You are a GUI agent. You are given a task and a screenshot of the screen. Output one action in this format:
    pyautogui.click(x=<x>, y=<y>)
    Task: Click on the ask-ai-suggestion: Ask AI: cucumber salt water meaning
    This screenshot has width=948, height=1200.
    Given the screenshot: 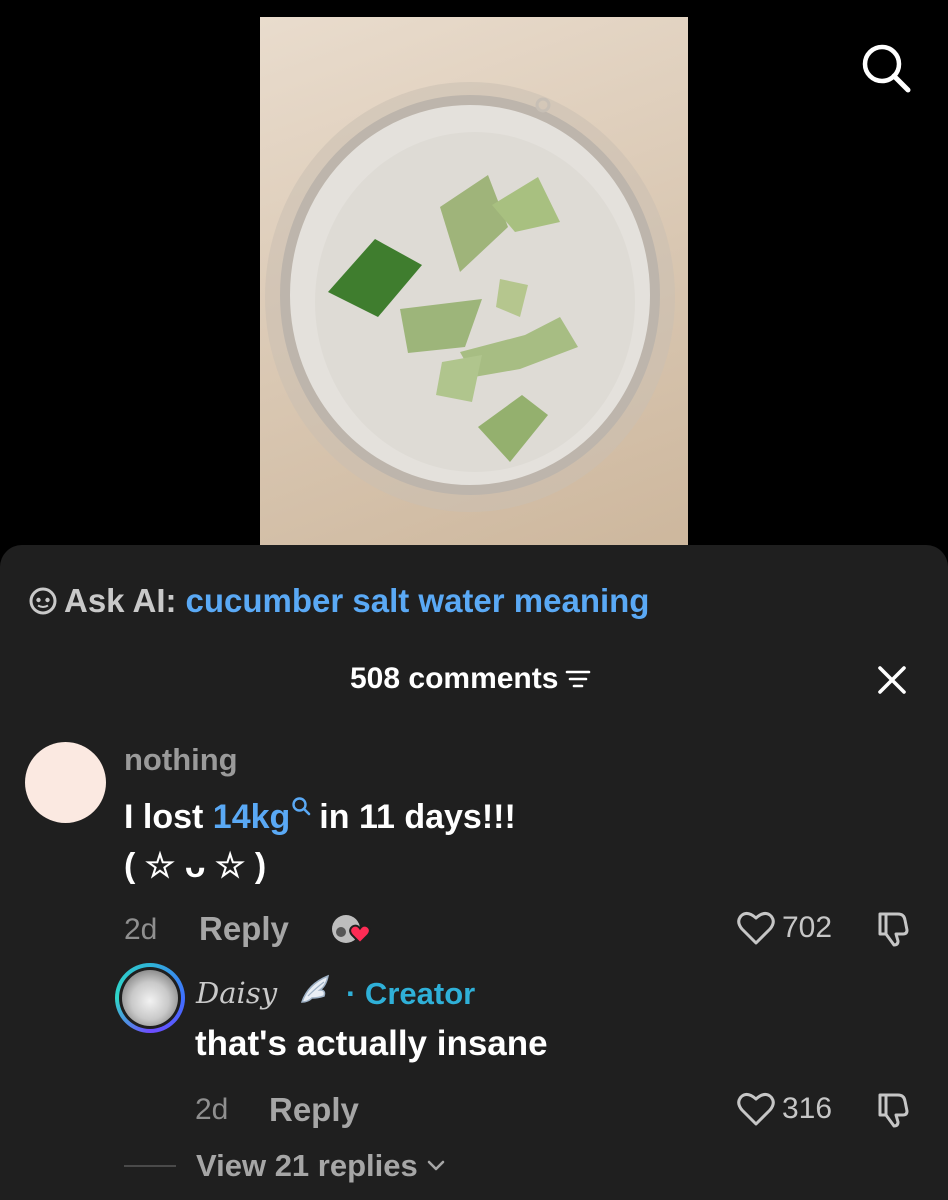 What is the action you would take?
    pyautogui.click(x=338, y=601)
    